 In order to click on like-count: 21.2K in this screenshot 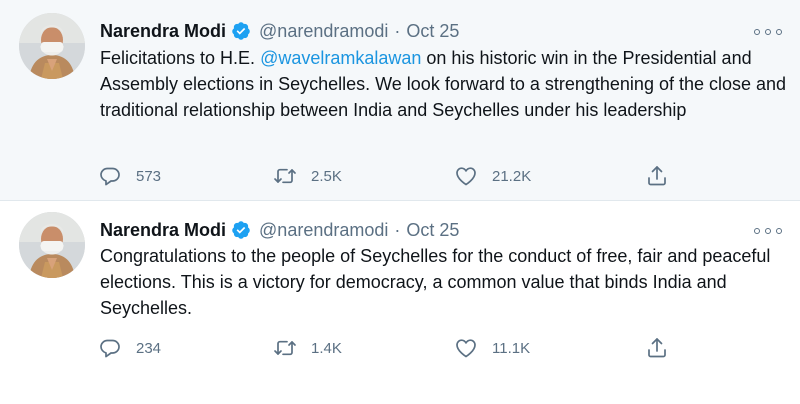, I will do `click(512, 176)`.